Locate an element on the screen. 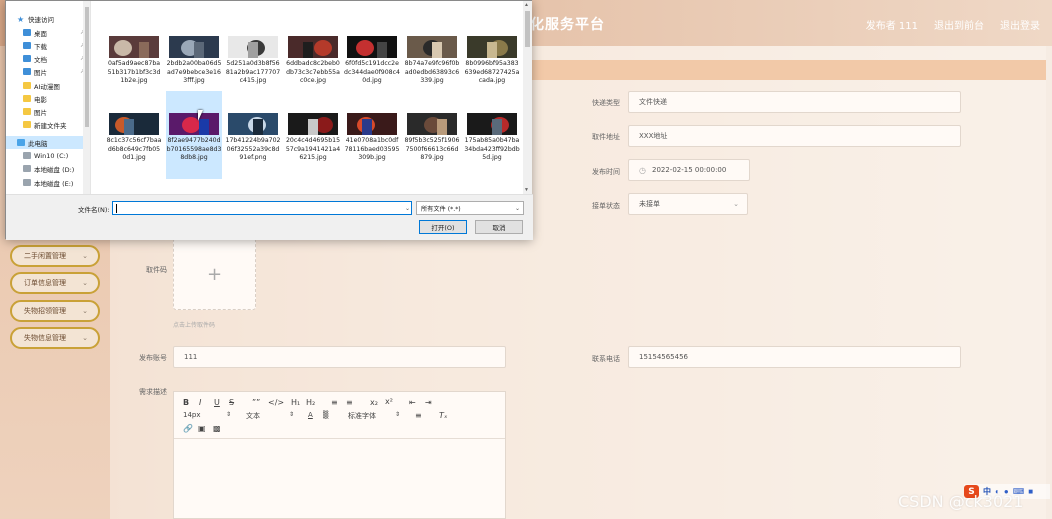 The image size is (1052, 519). header-logout-link: 退出登录 is located at coordinates (1020, 24).